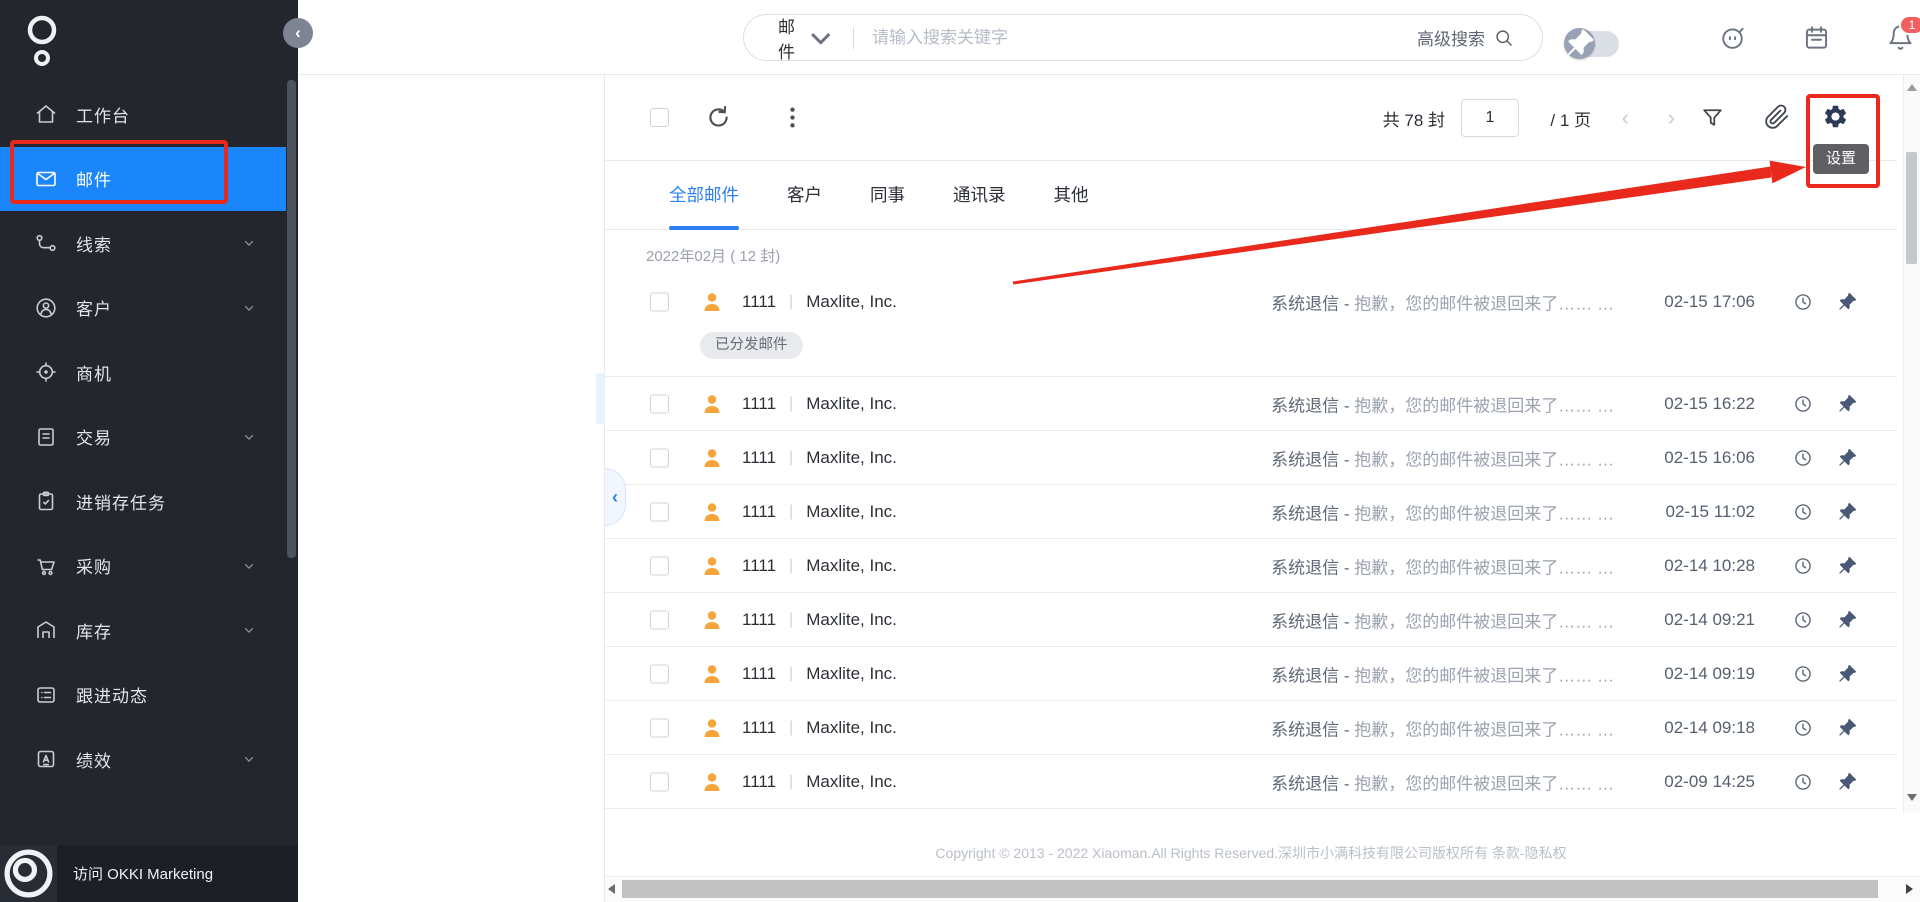  I want to click on sidebar-item-deal: 交易, so click(143, 437).